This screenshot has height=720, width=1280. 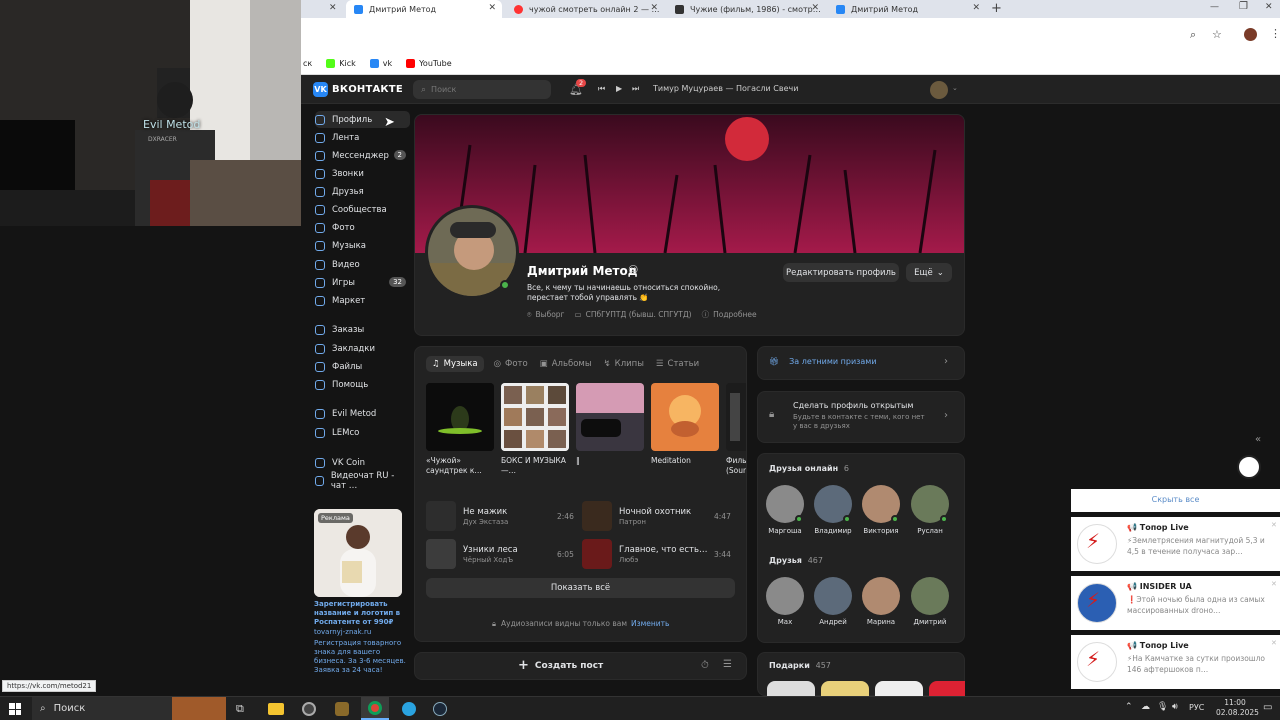 What do you see at coordinates (841, 272) in the screenshot?
I see `edit-profile-button: Редактировать профиль` at bounding box center [841, 272].